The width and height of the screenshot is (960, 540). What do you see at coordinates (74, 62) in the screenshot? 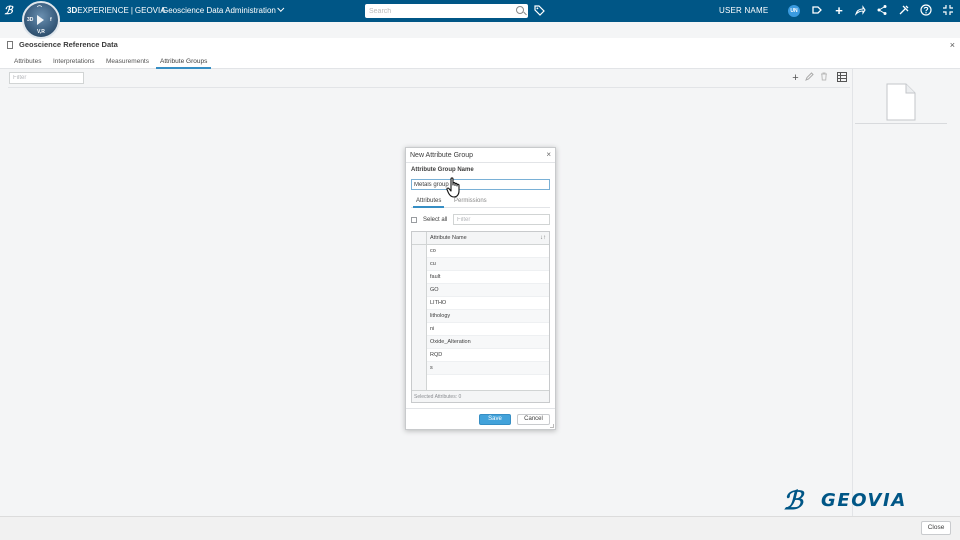
I see `tab-interpretations: Interpretations` at bounding box center [74, 62].